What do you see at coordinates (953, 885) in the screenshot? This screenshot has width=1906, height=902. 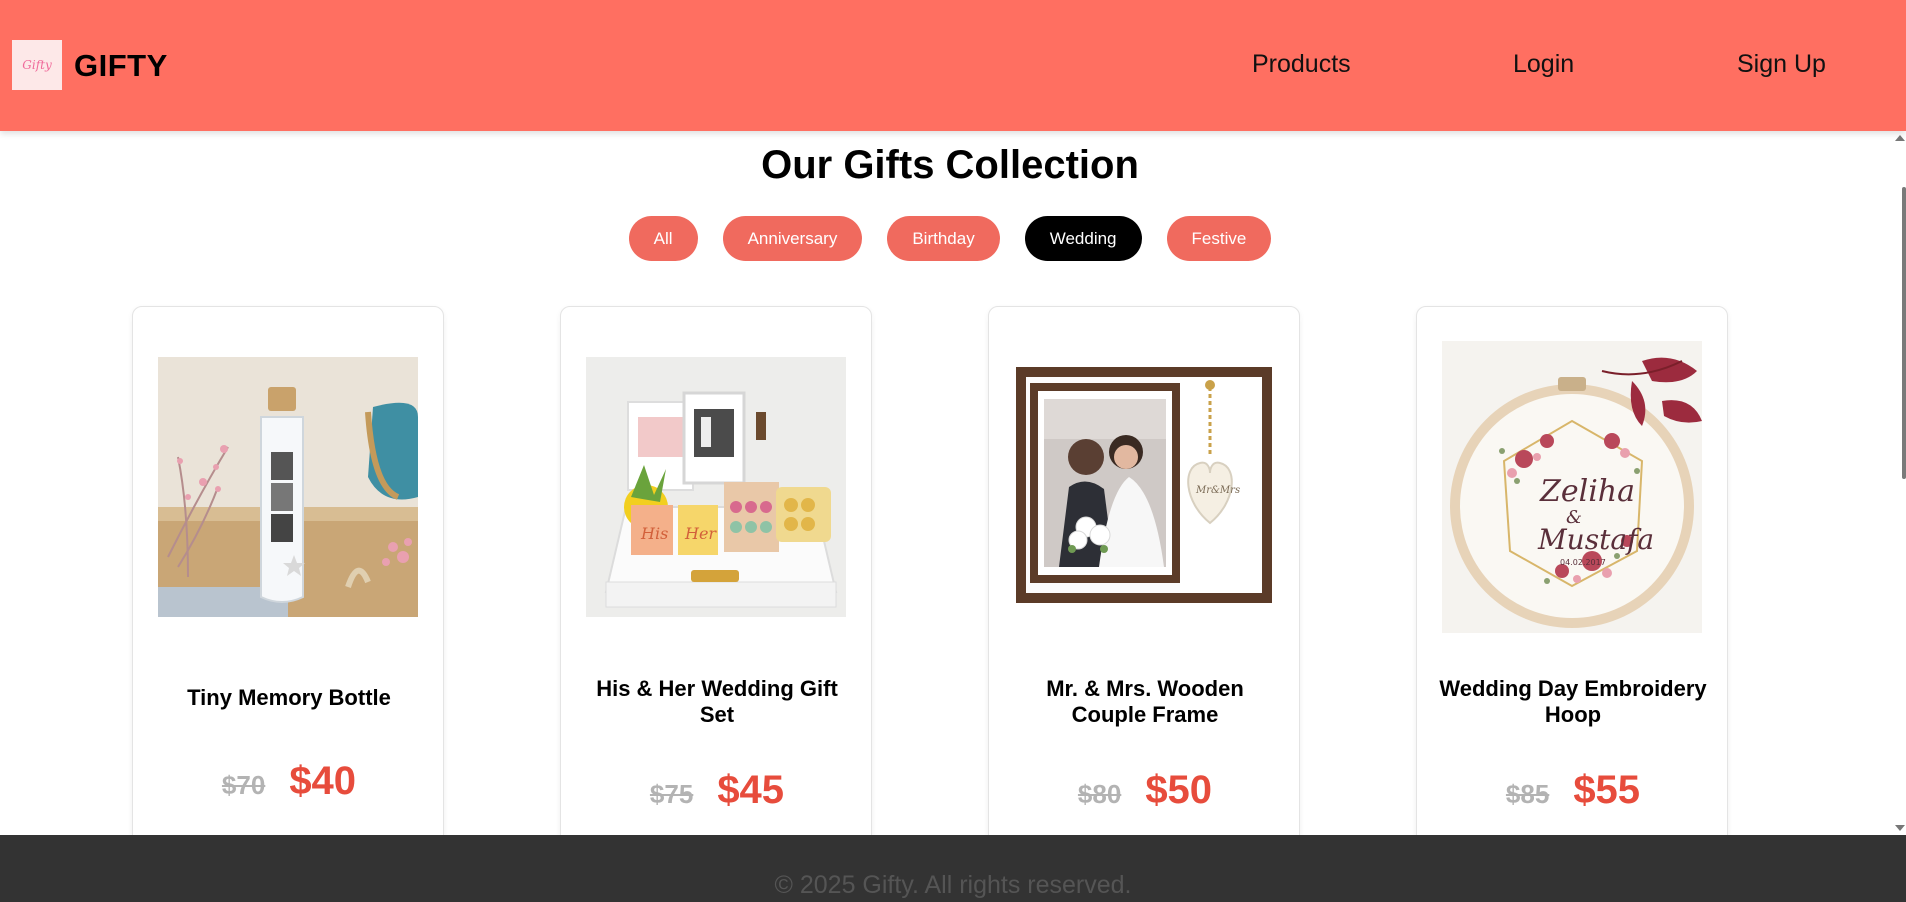 I see `copyright-text: © 2025 Gifty. All rights reserved.` at bounding box center [953, 885].